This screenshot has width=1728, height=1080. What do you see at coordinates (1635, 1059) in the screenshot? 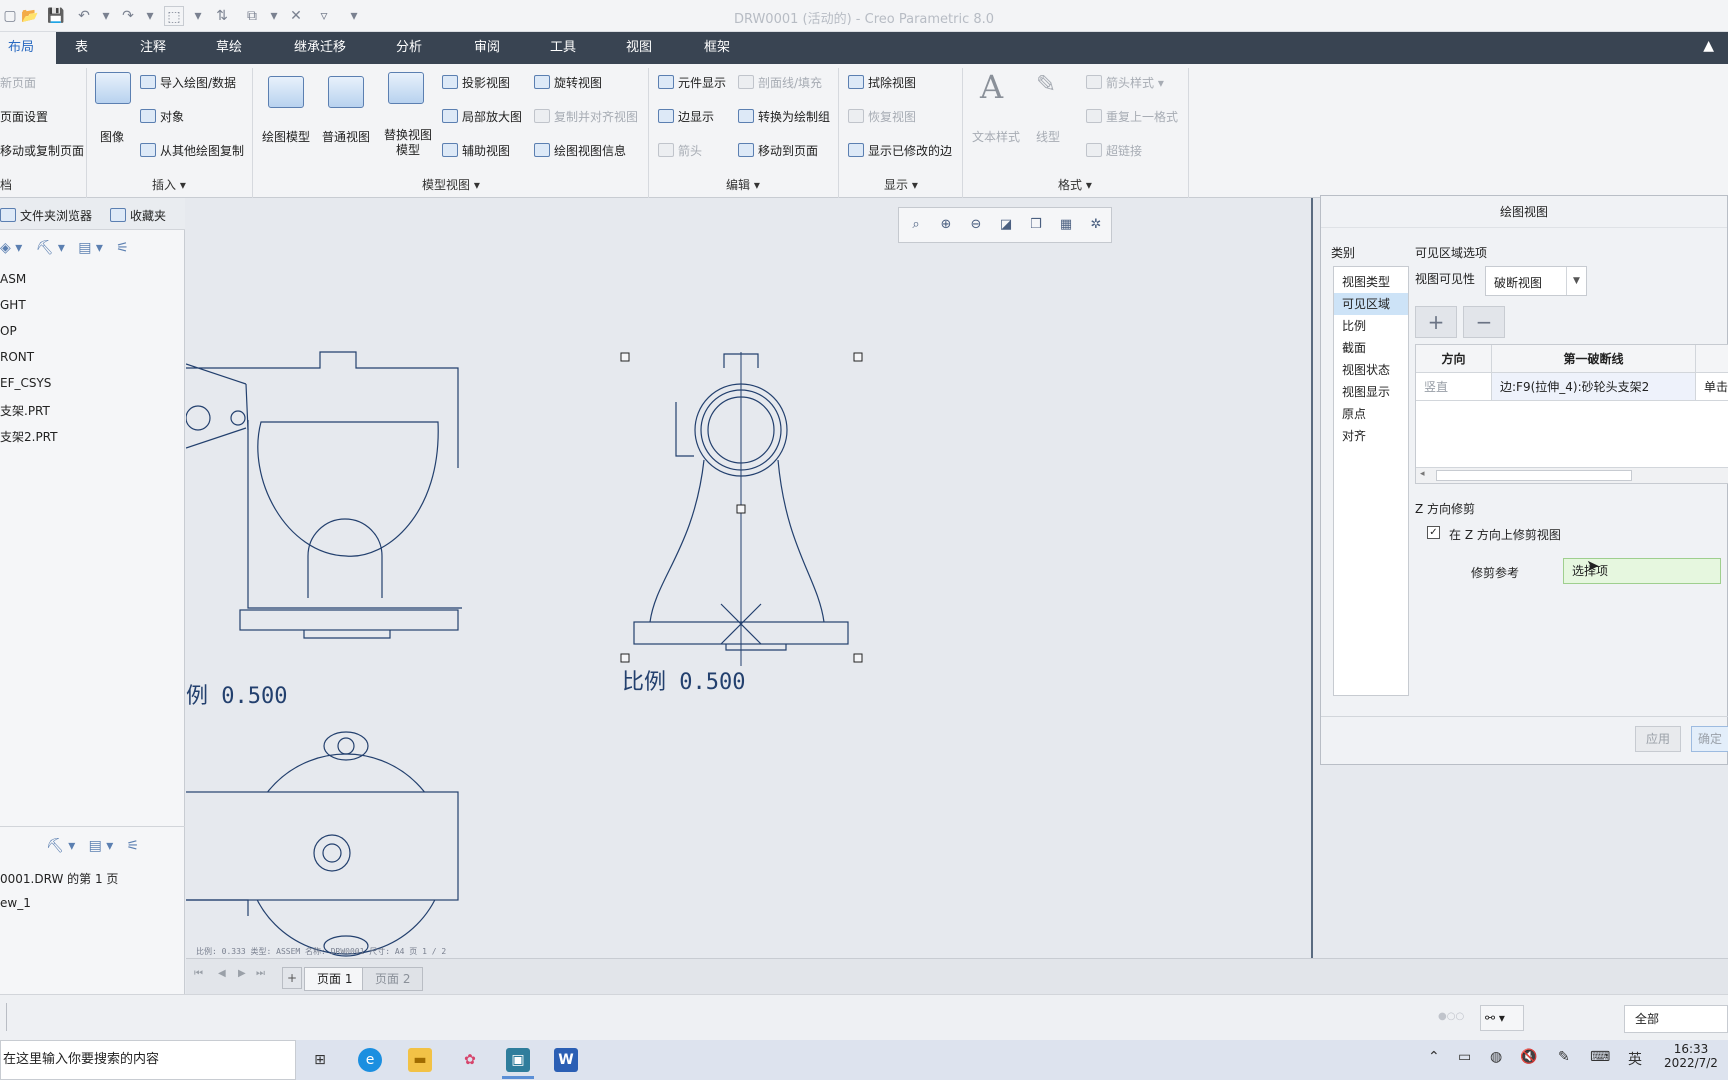
I see `ime-indicator: 英` at bounding box center [1635, 1059].